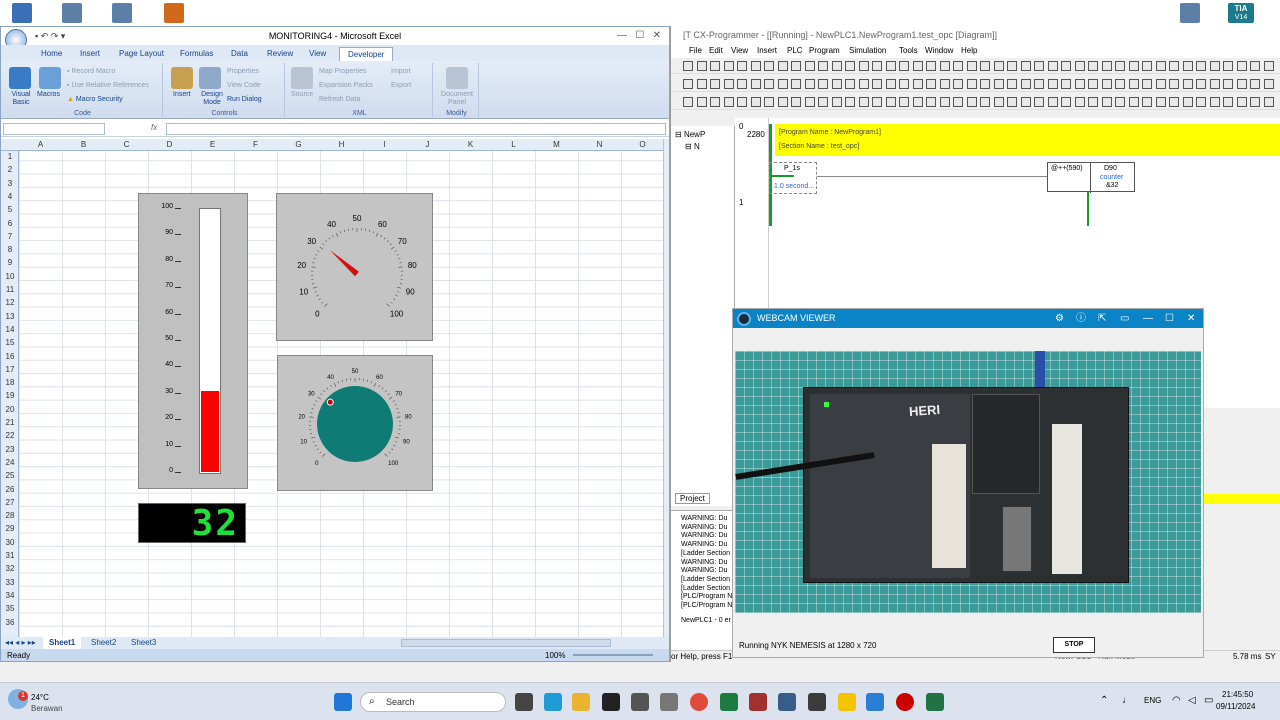 This screenshot has height=720, width=1280. What do you see at coordinates (10, 582) in the screenshot?
I see `row-header: 33` at bounding box center [10, 582].